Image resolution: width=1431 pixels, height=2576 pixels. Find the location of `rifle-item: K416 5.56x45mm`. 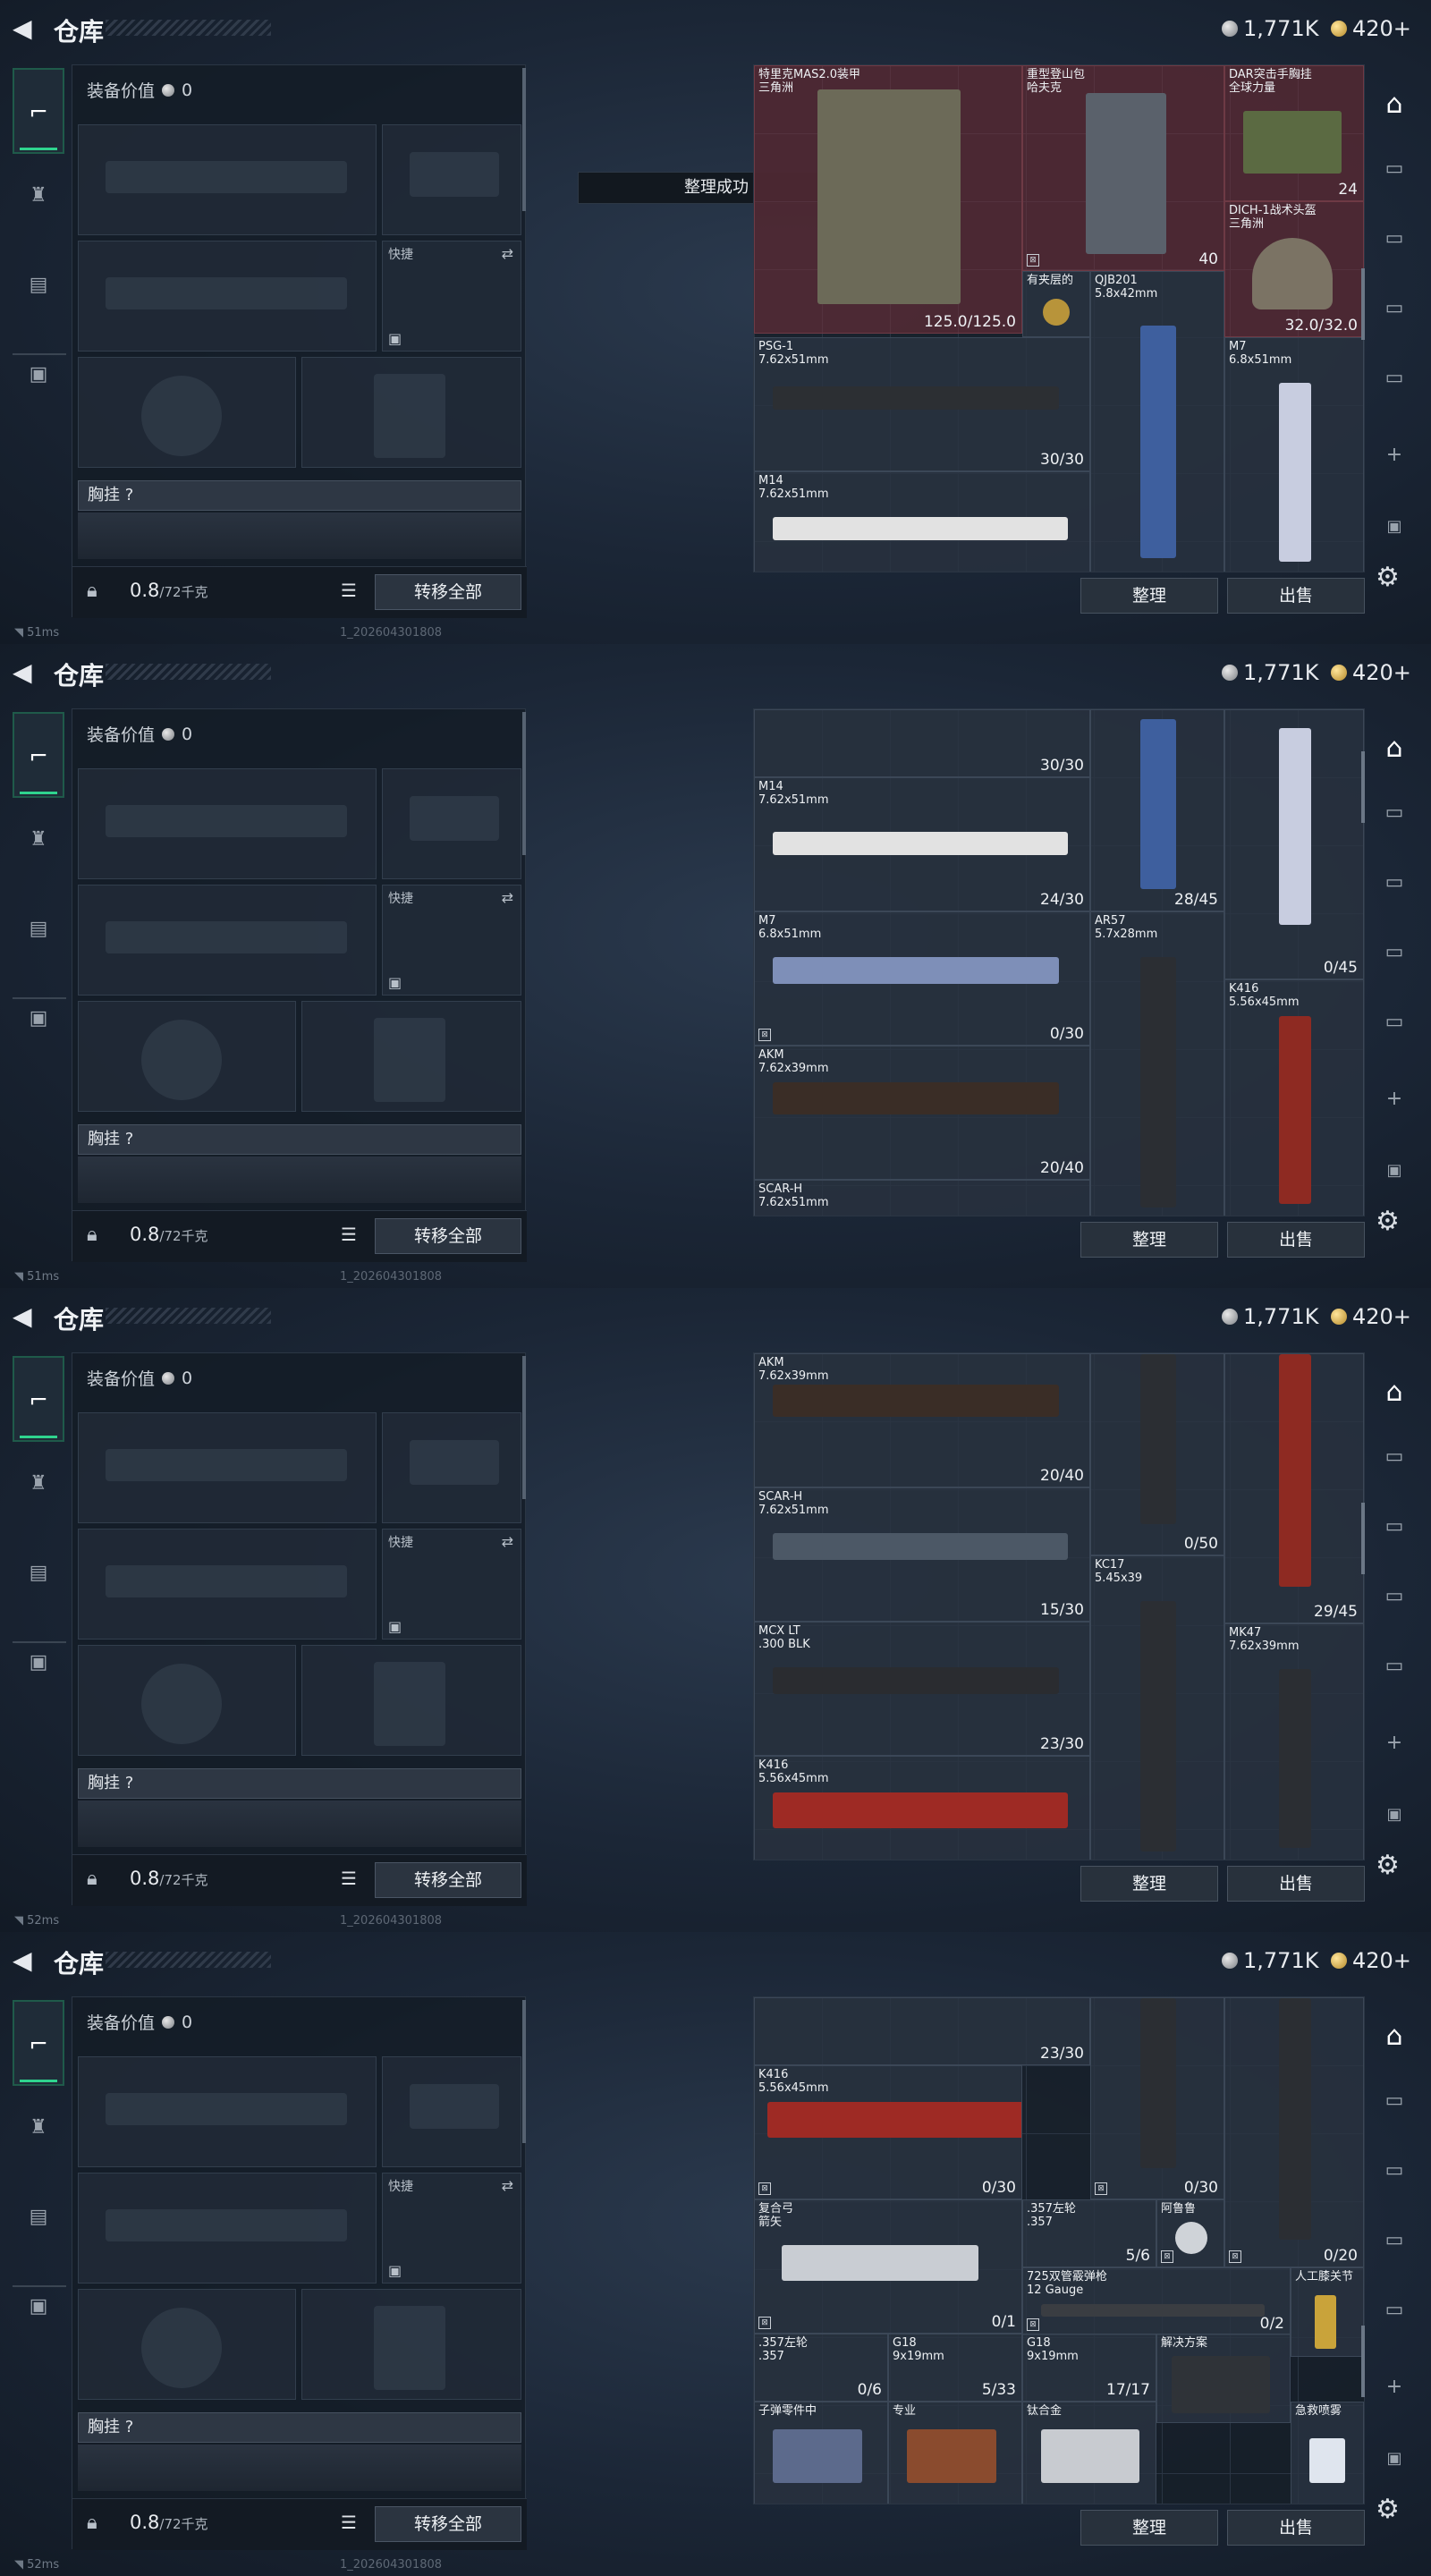

rifle-item: K416 5.56x45mm is located at coordinates (922, 1808).